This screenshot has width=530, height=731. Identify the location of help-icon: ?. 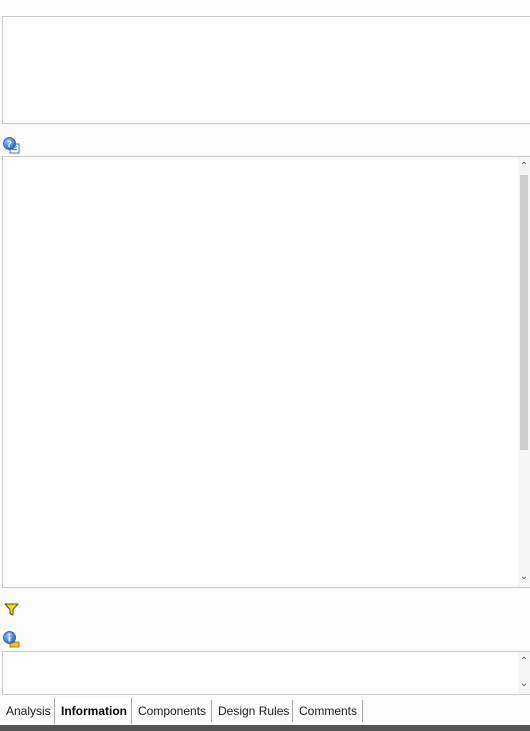
(11, 145).